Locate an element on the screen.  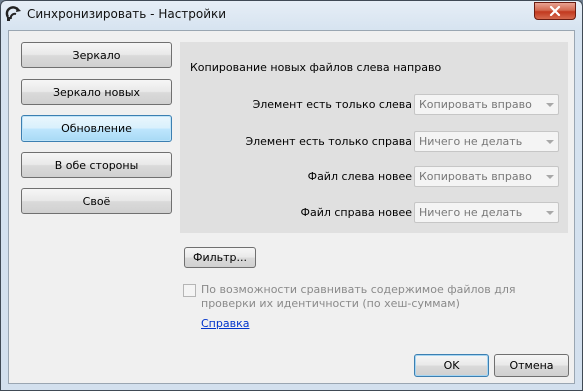
cancel-button-label: Отмена is located at coordinates (531, 365).